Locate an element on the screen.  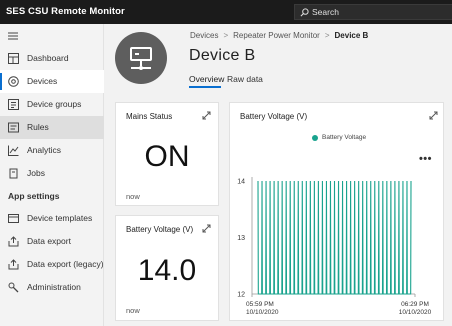
search-box: Search is located at coordinates (373, 12).